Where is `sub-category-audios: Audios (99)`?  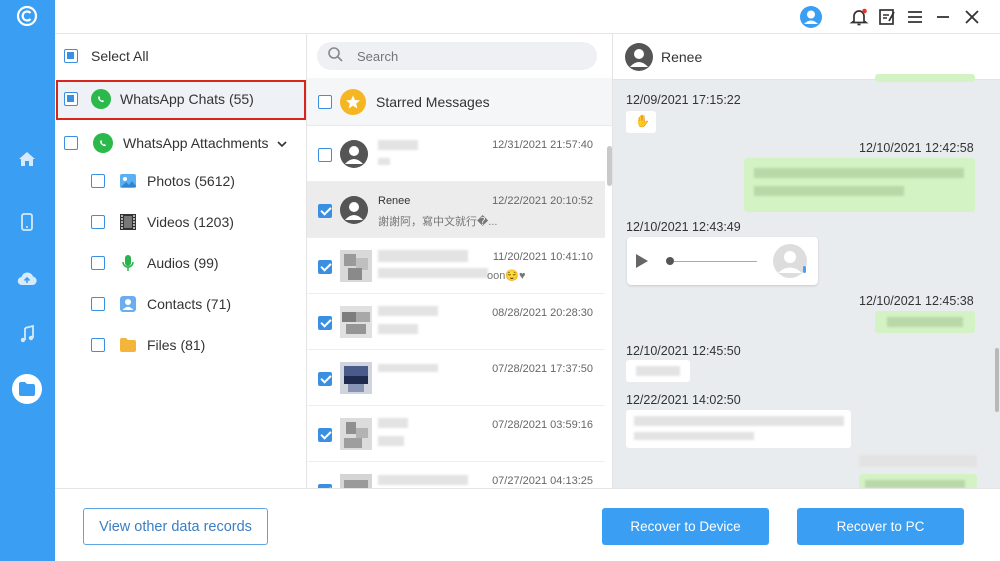
sub-category-audios: Audios (99) is located at coordinates (155, 263).